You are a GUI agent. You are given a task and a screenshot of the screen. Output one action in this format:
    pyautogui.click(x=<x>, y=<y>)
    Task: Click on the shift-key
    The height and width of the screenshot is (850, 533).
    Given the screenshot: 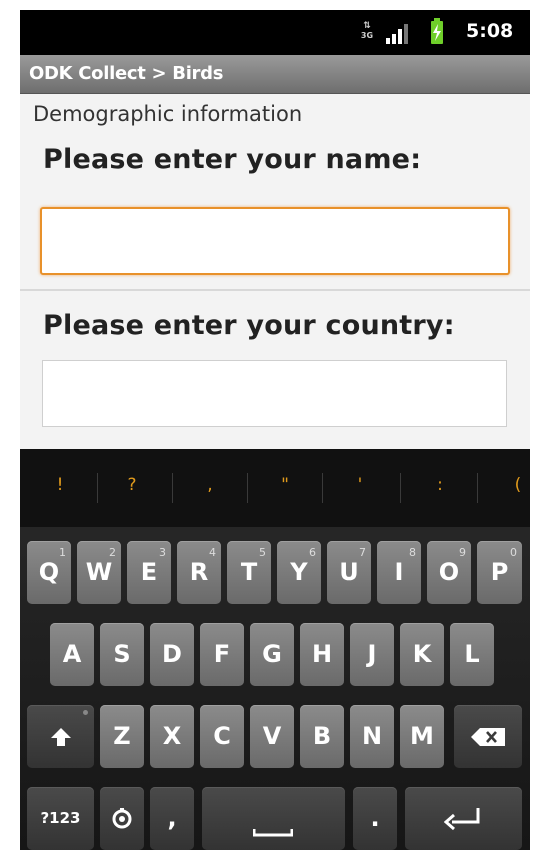 What is the action you would take?
    pyautogui.click(x=60, y=736)
    